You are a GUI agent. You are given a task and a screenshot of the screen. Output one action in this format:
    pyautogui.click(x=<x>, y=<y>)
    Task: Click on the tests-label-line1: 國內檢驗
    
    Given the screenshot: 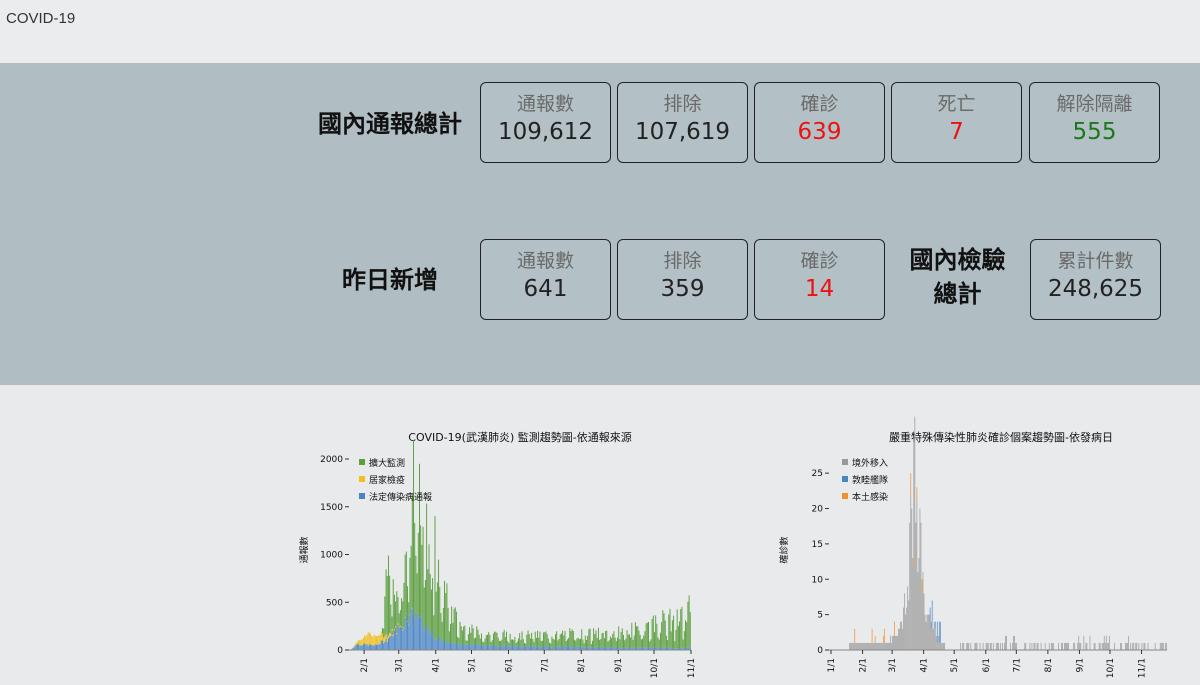 What is the action you would take?
    pyautogui.click(x=957, y=260)
    